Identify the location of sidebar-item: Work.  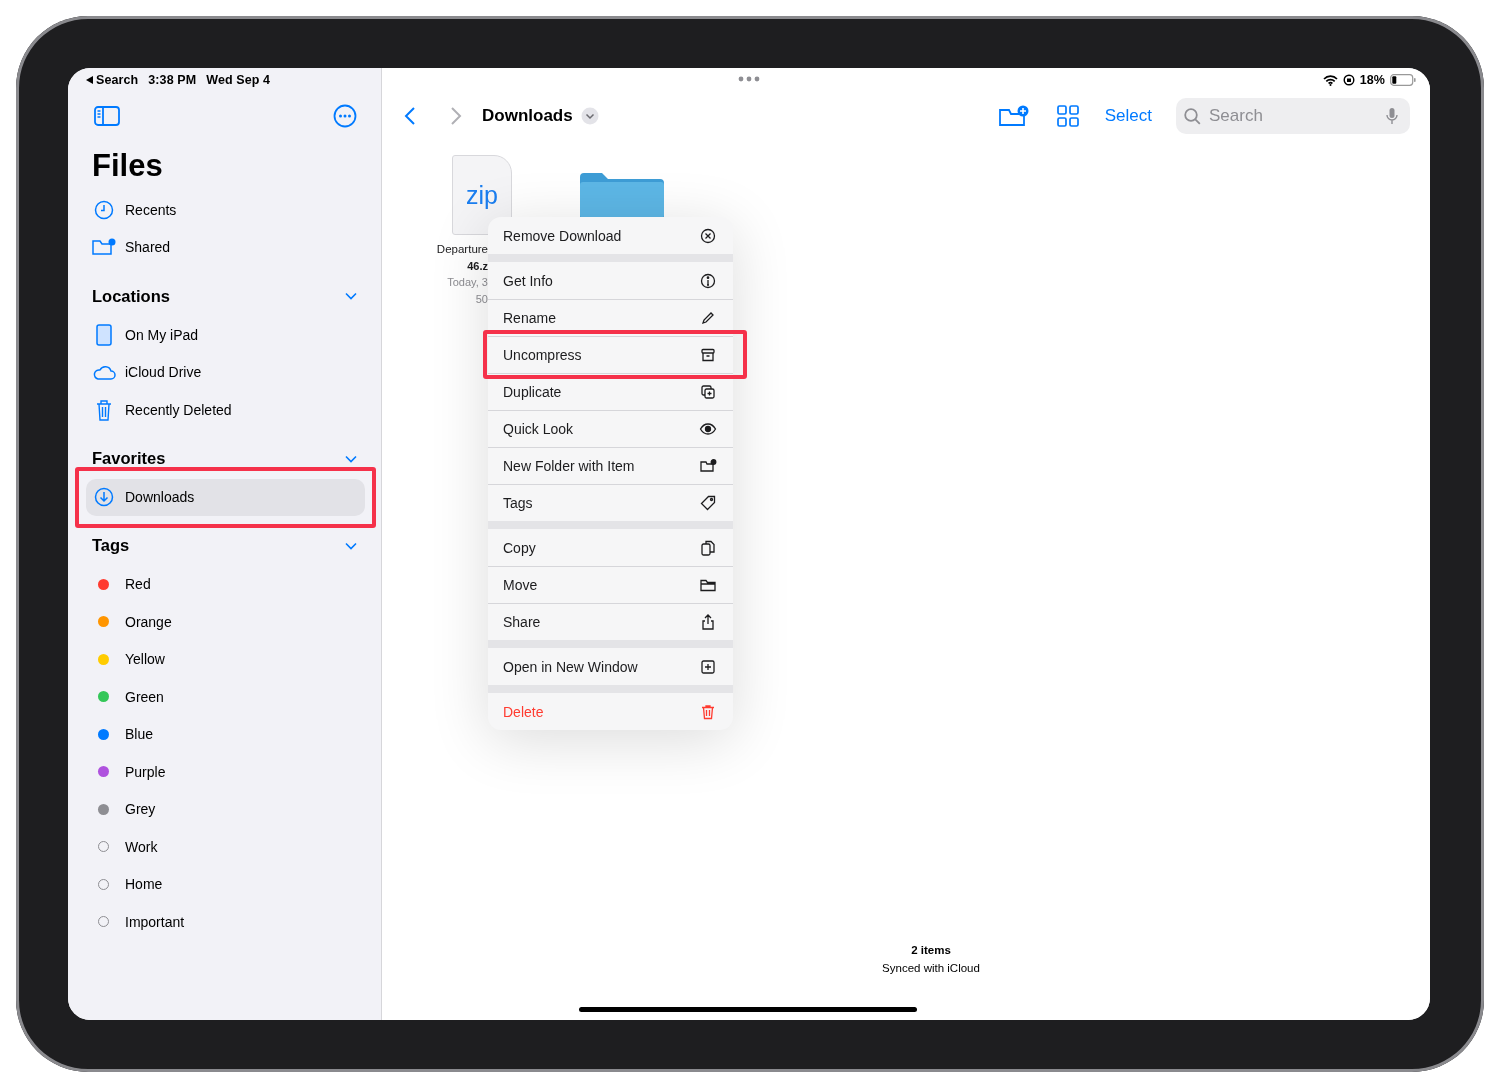
(225, 847).